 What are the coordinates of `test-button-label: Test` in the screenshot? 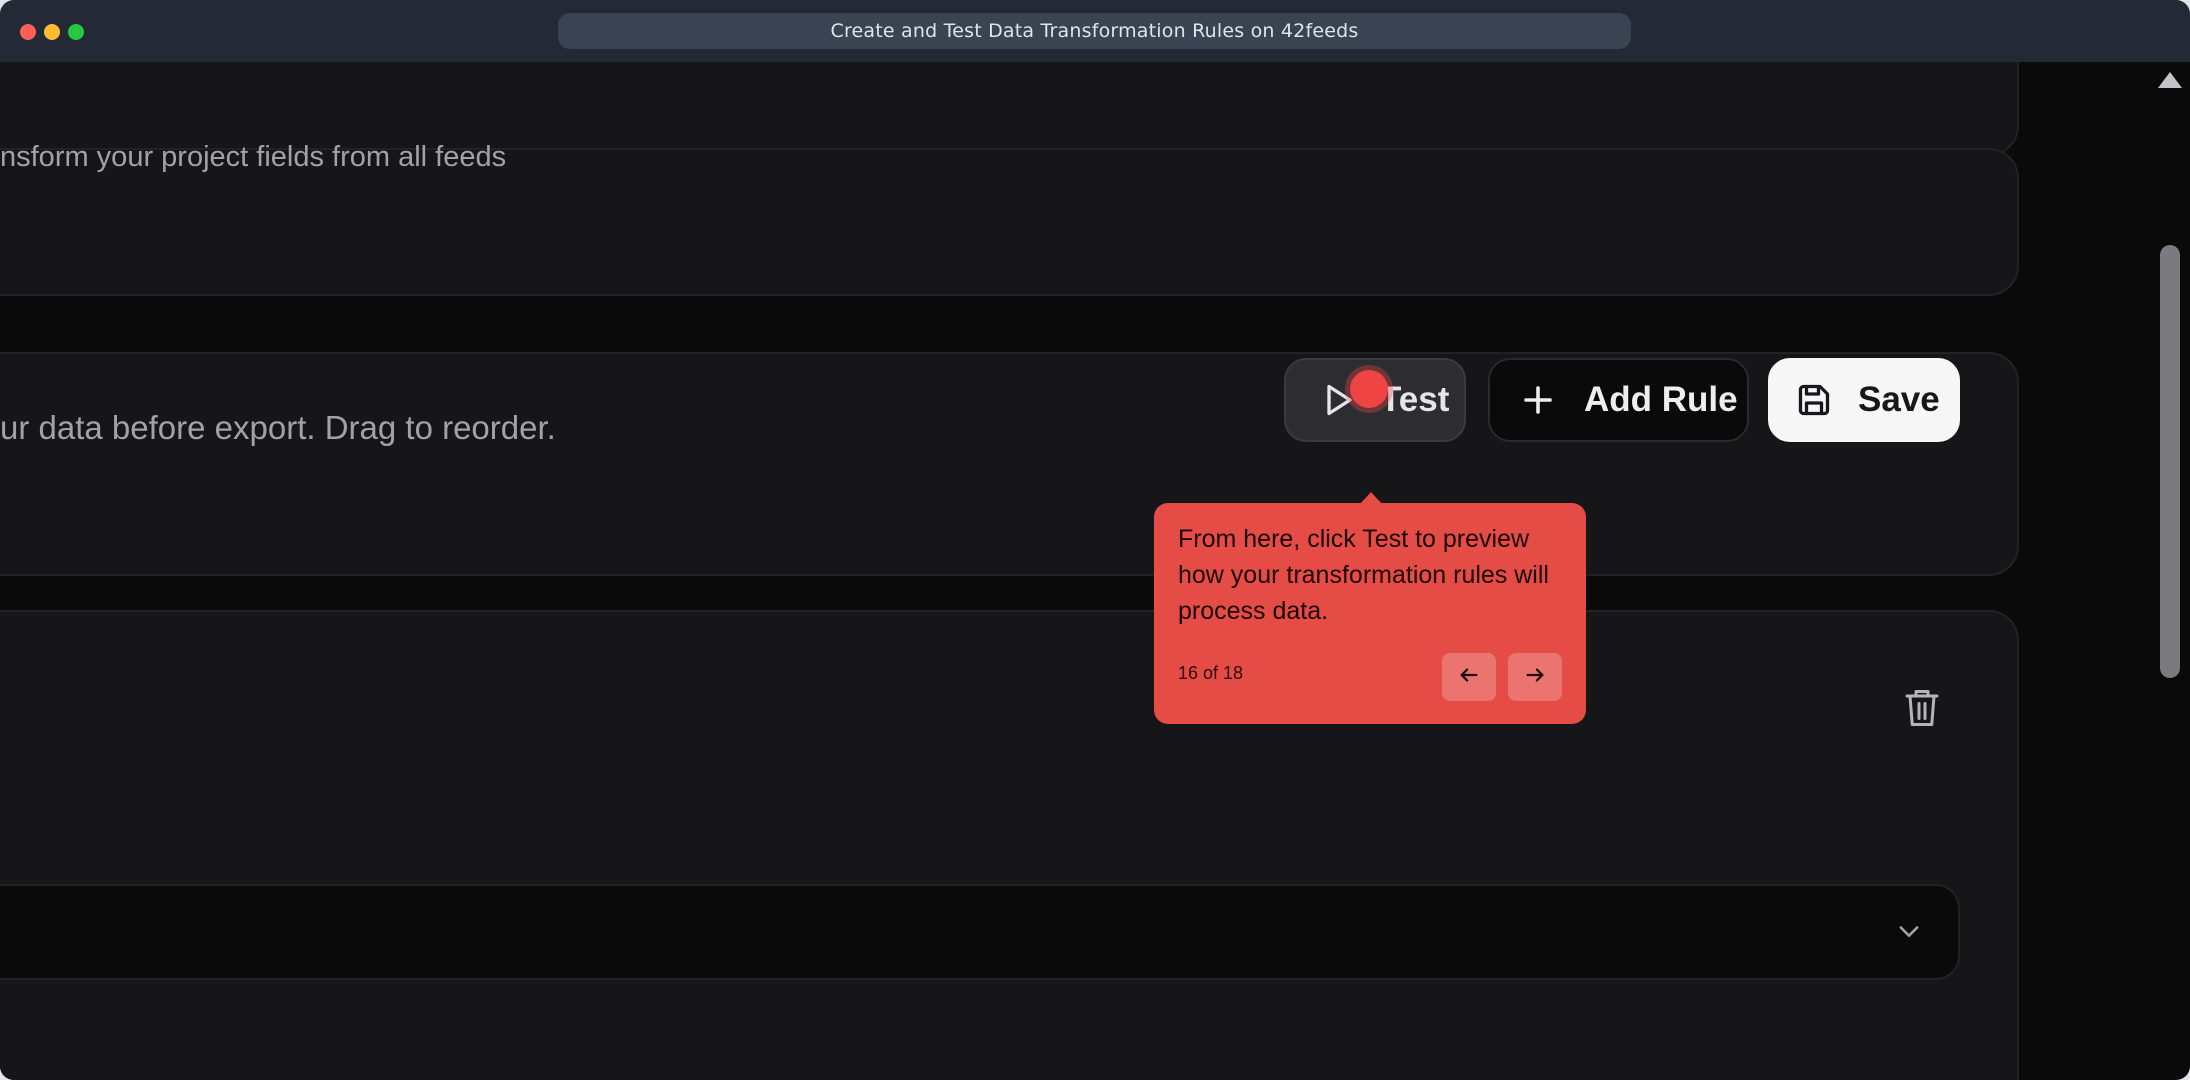 It's located at (1415, 399).